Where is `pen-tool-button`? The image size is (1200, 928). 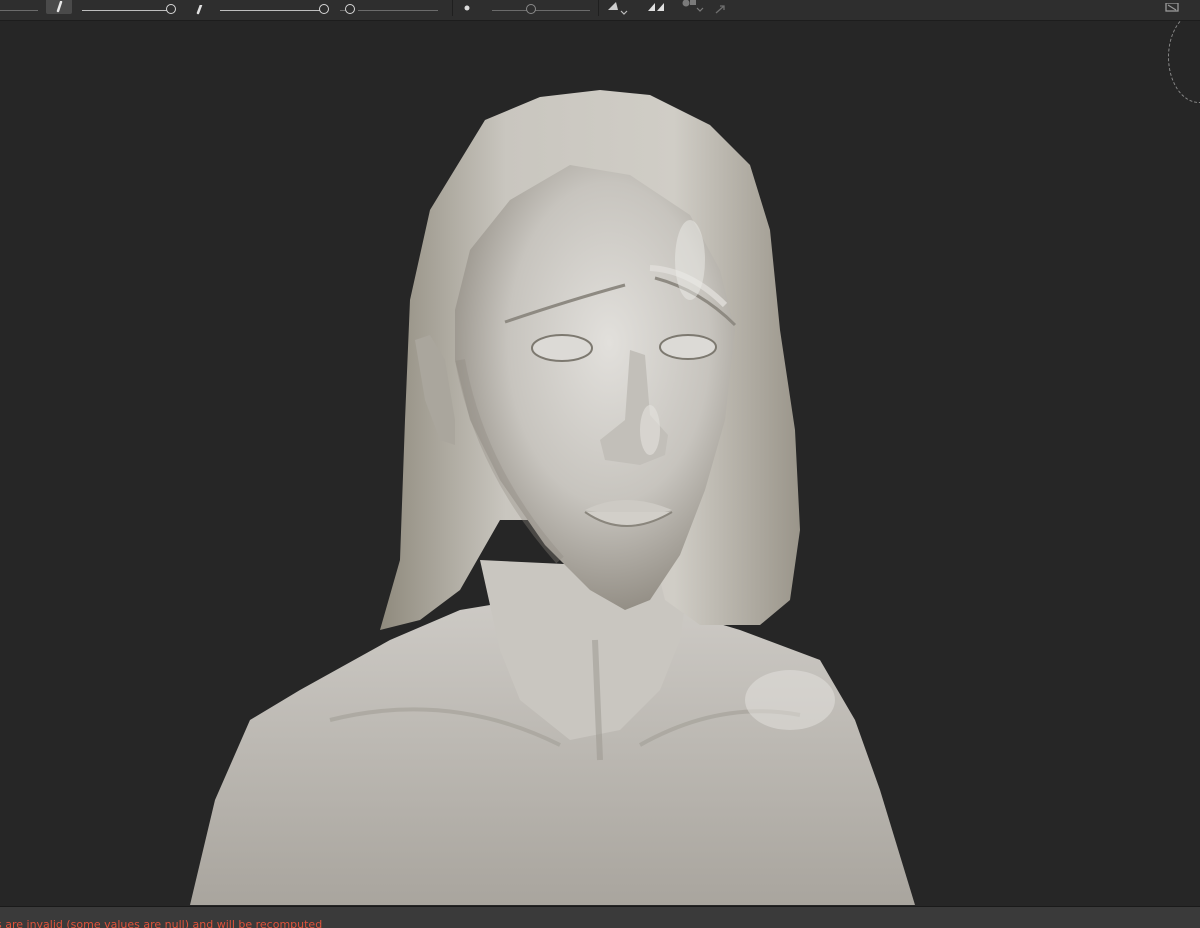
pen-tool-button is located at coordinates (199, 9).